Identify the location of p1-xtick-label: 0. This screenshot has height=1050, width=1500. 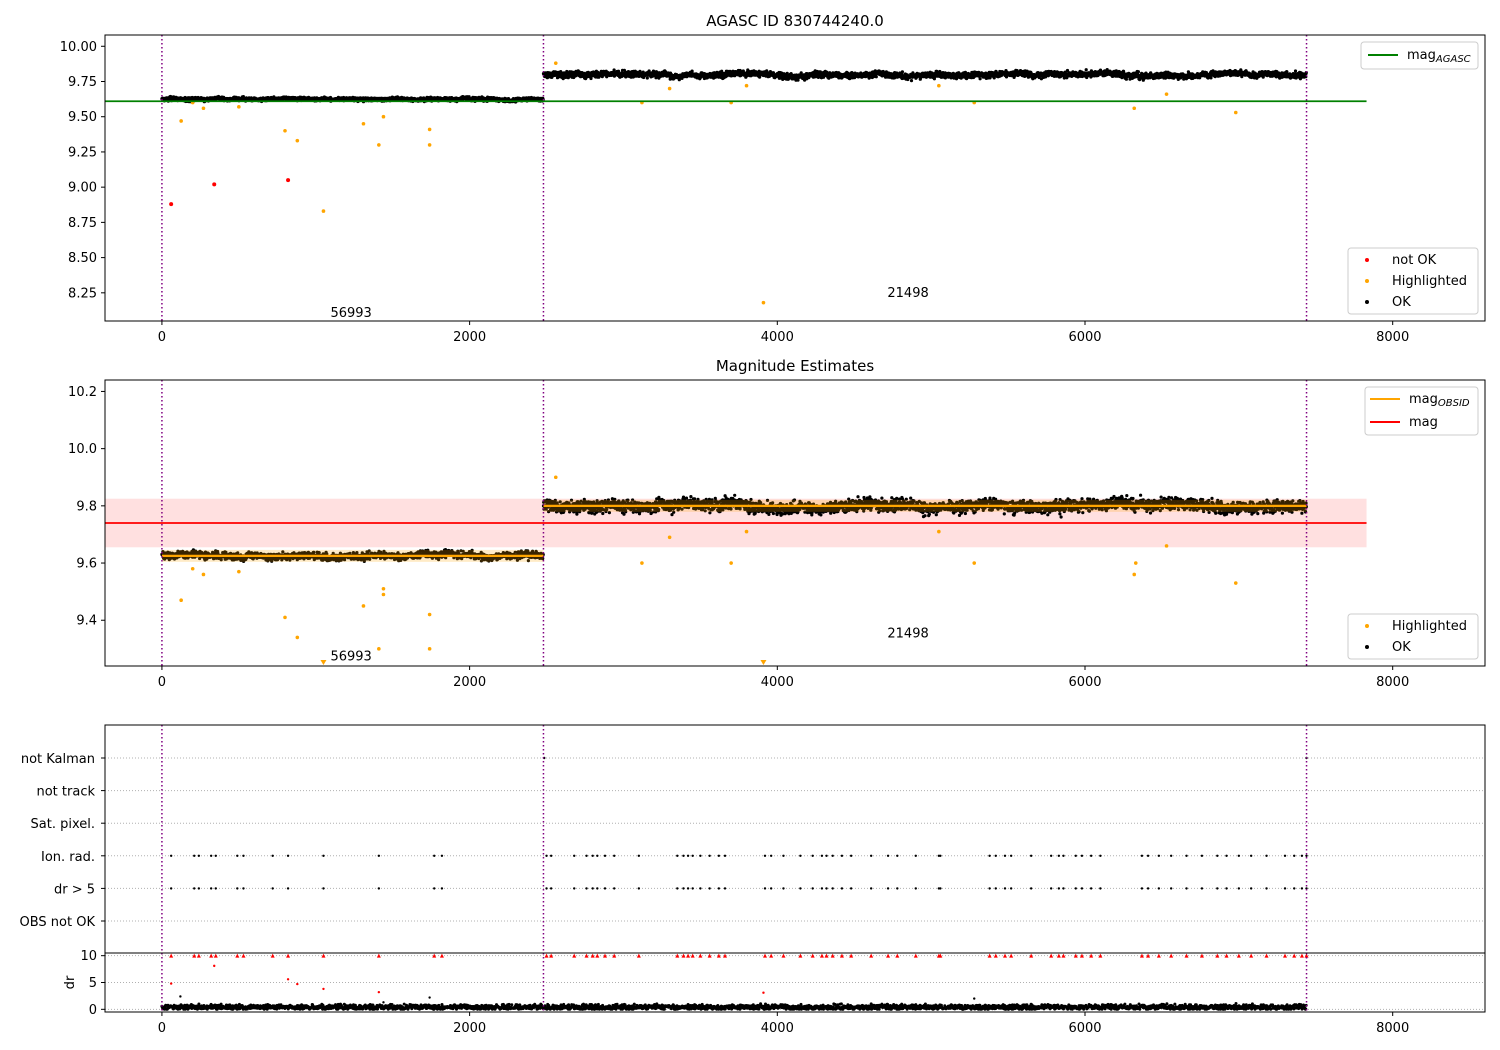
(162, 337).